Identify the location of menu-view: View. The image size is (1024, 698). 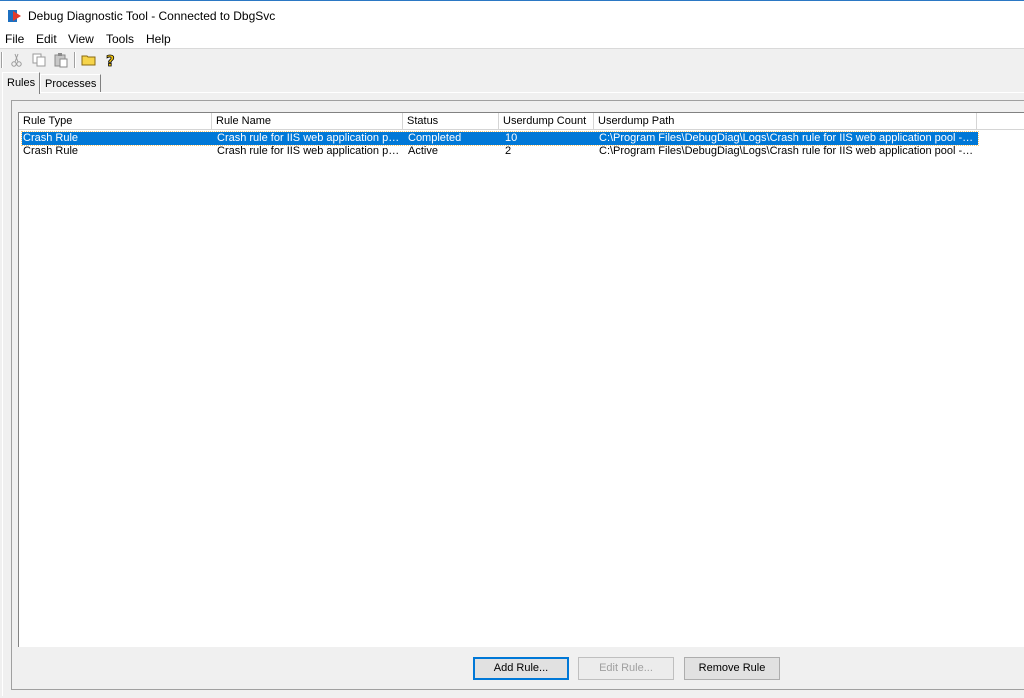
(81, 39).